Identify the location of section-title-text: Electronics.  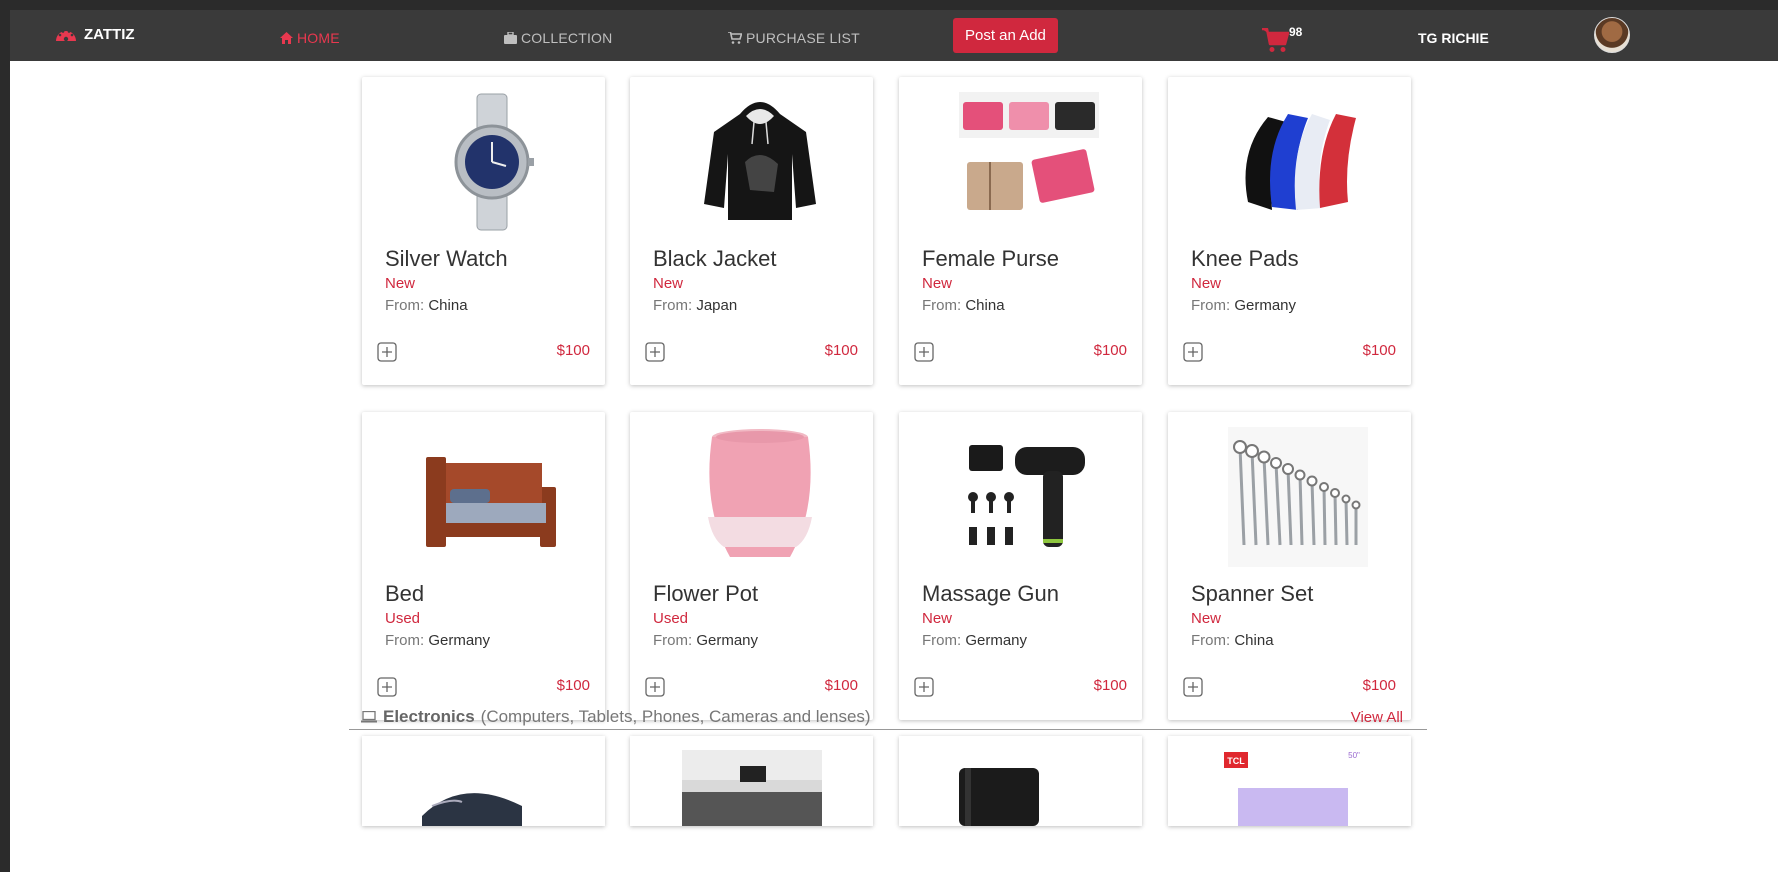
(429, 716).